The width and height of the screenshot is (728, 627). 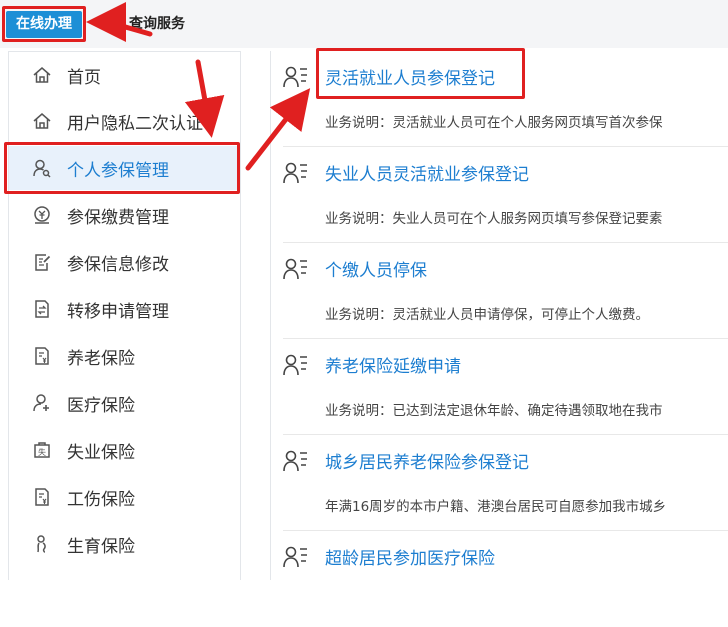 I want to click on sidebar-item-medical: 医疗保险, so click(x=124, y=403).